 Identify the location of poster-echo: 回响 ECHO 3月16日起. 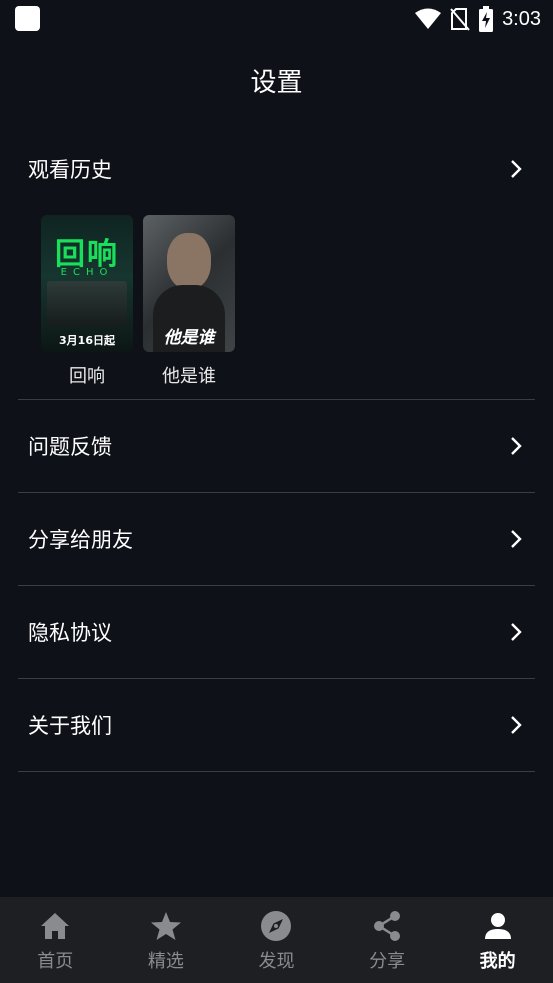
(87, 283).